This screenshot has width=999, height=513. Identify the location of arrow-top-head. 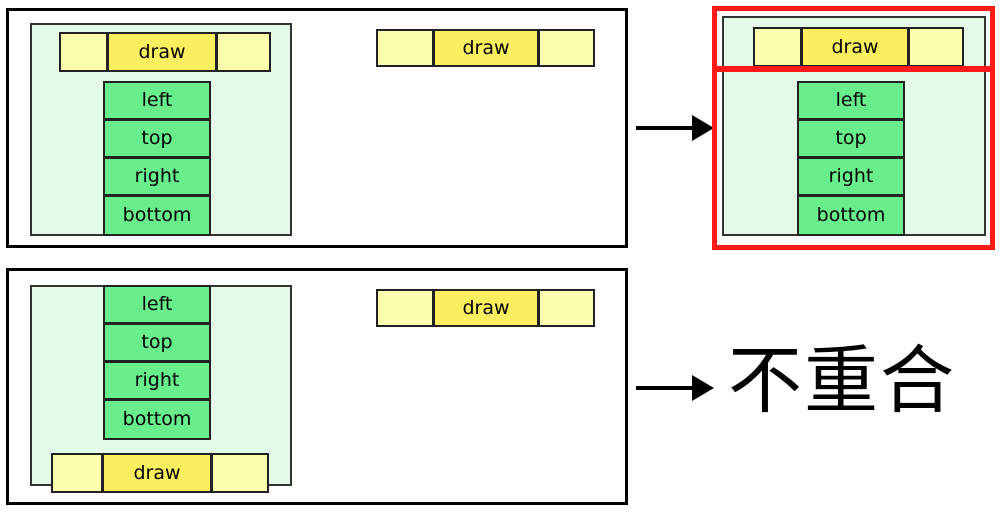
(703, 128).